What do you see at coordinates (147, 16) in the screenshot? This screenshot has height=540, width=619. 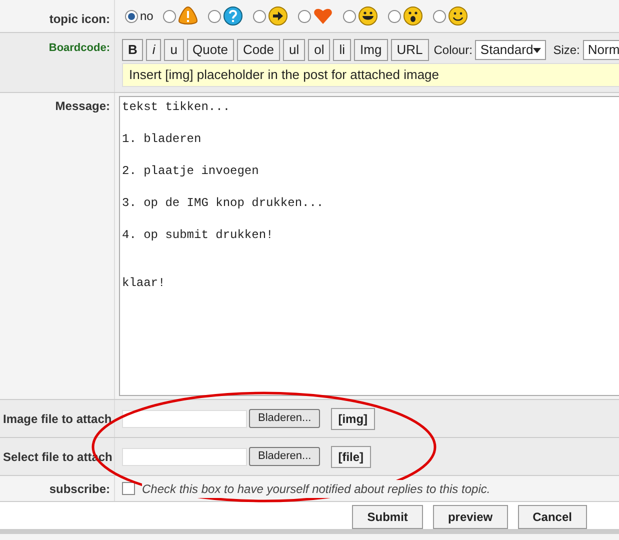 I see `option-label: no` at bounding box center [147, 16].